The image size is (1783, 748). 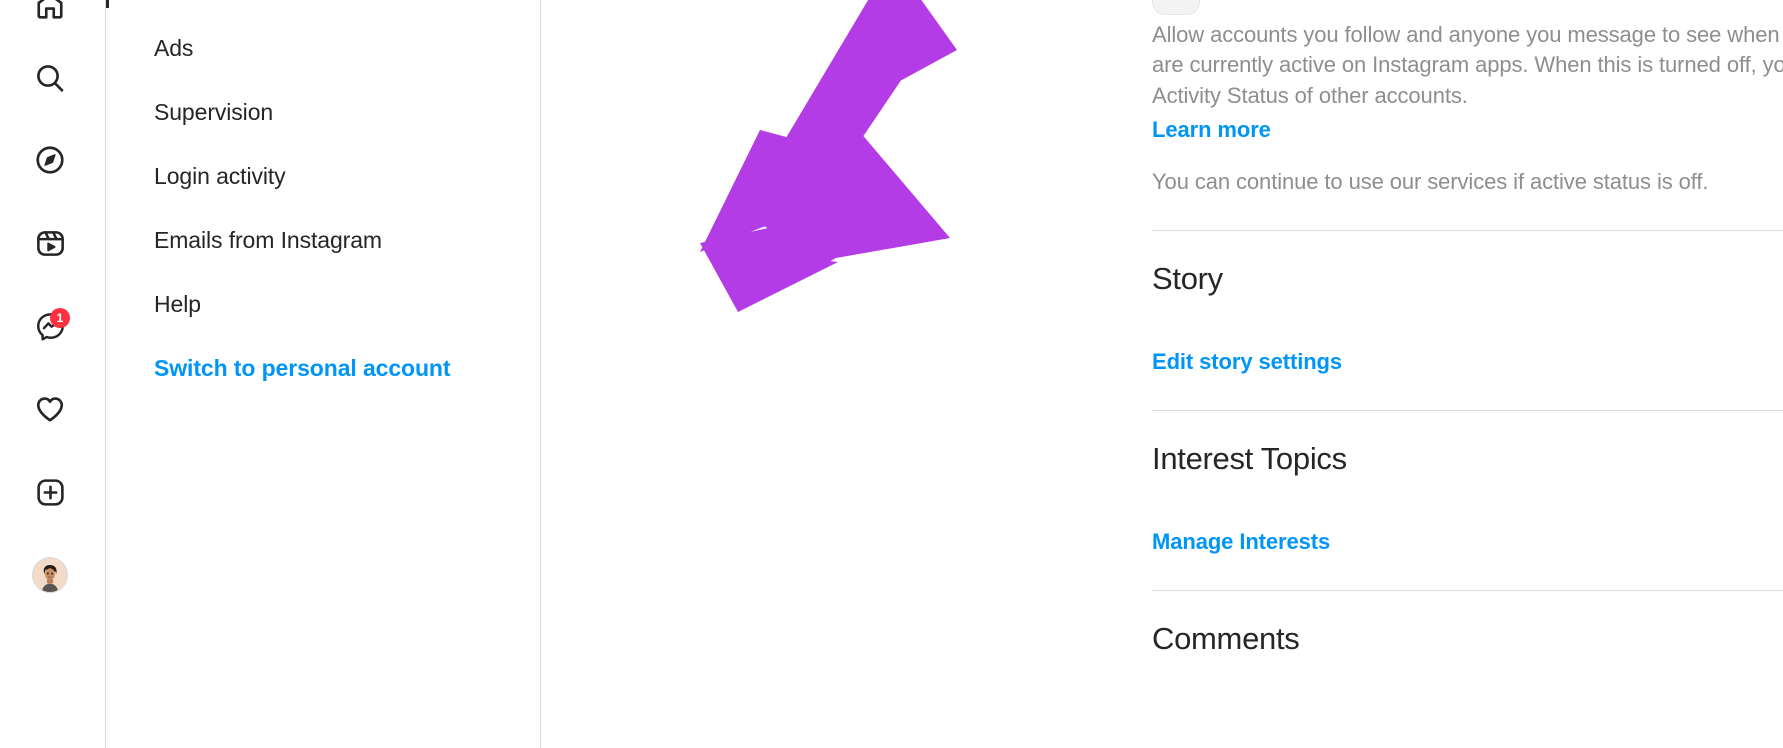 I want to click on settings-menu-item-label: Switch to personal account, so click(x=302, y=367).